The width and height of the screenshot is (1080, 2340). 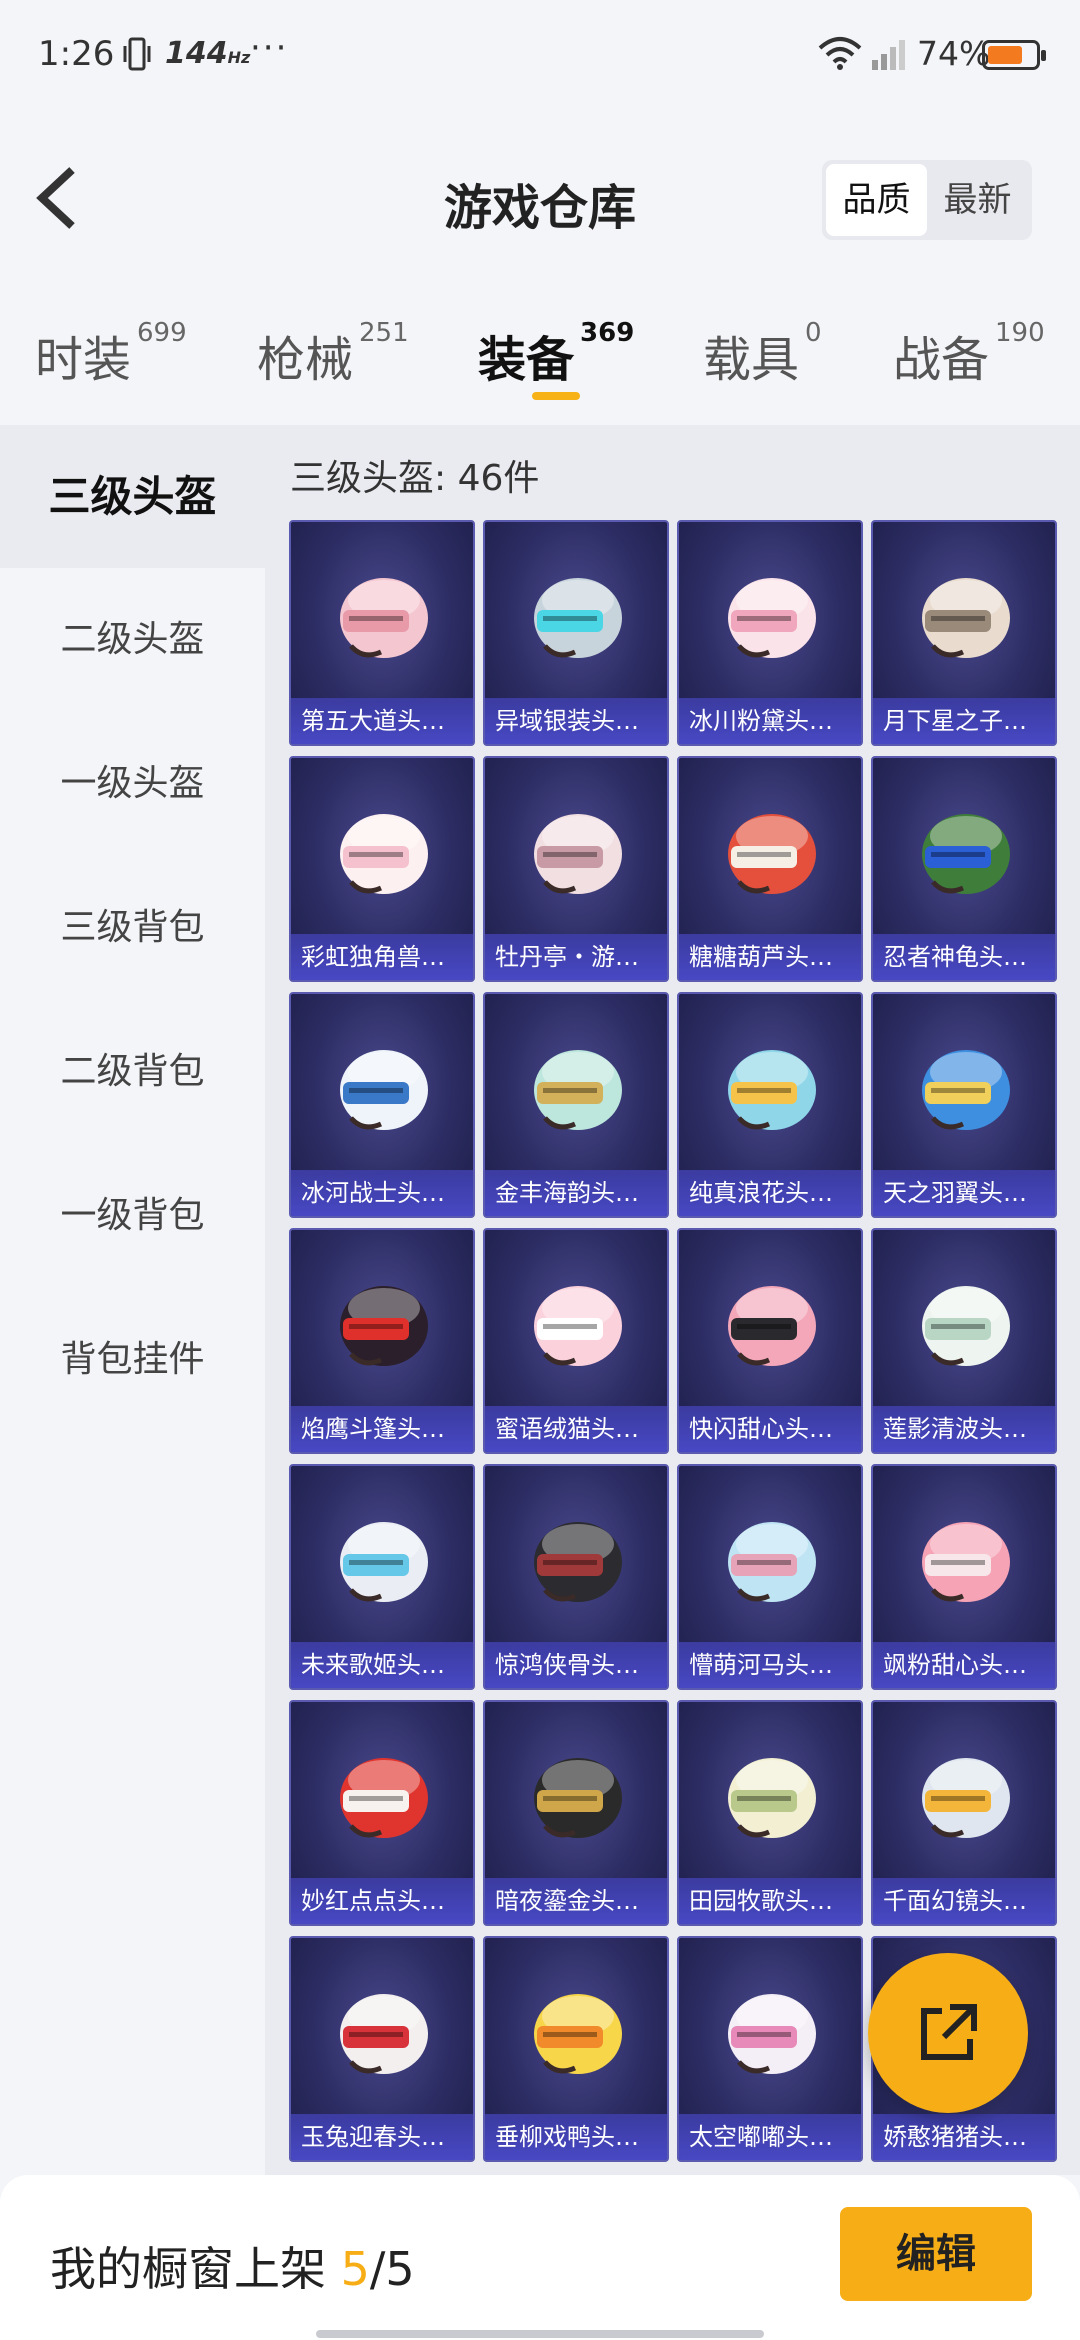 What do you see at coordinates (132, 1215) in the screenshot?
I see `sidebar-item-level1-backpack: 一级背包` at bounding box center [132, 1215].